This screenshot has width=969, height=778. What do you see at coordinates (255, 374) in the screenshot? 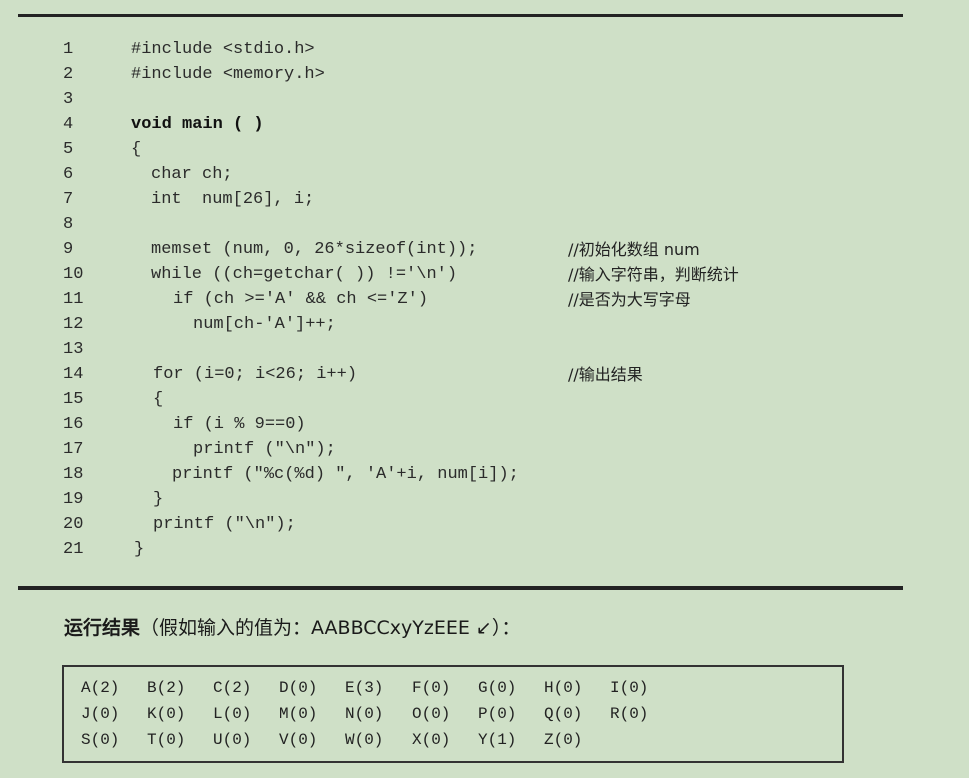
I see `code-text: for (i=0; i<26; i++)` at bounding box center [255, 374].